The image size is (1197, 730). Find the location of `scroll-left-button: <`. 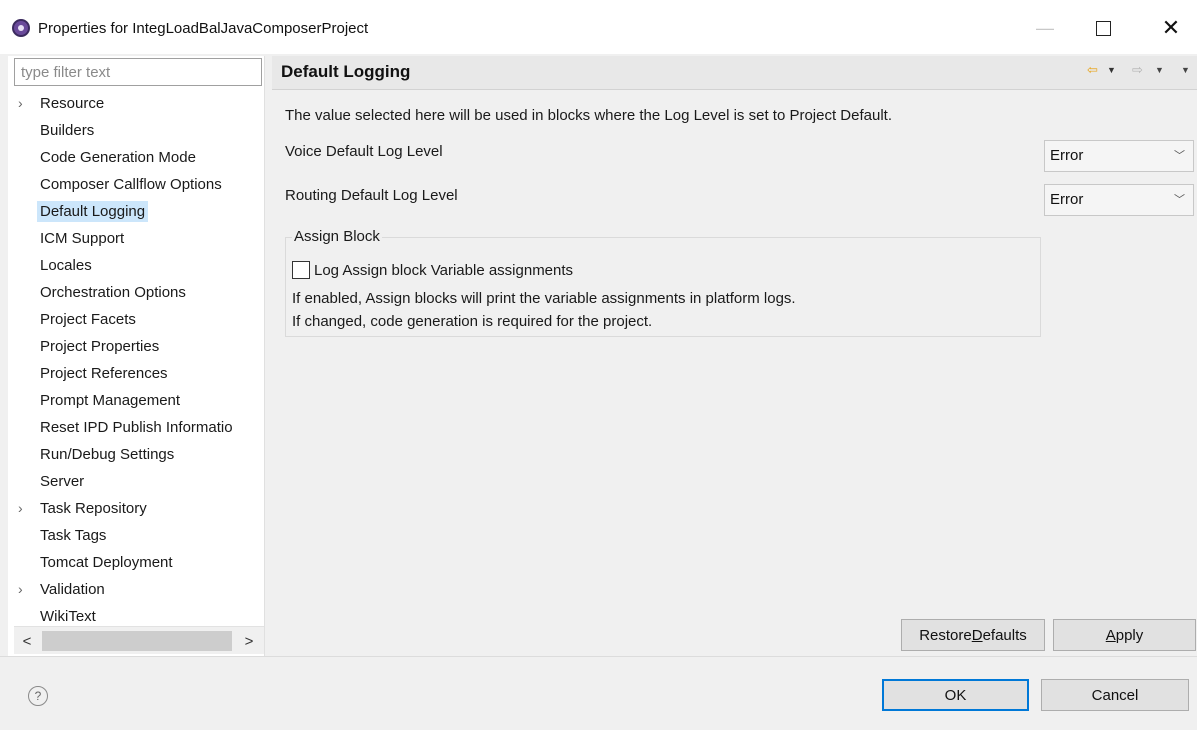

scroll-left-button: < is located at coordinates (27, 641).